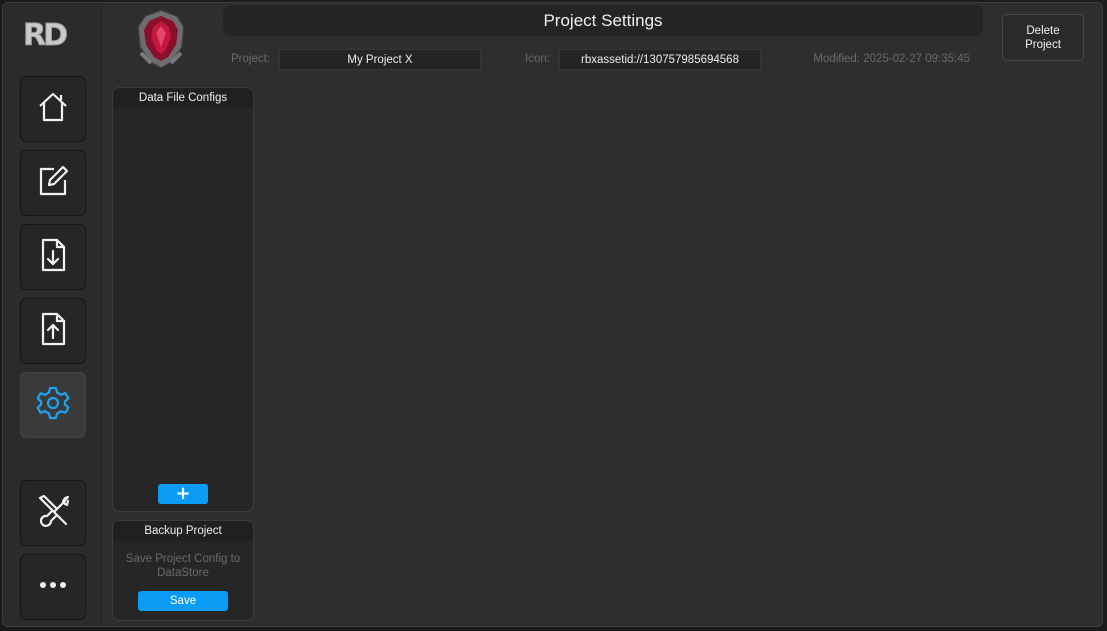 The height and width of the screenshot is (631, 1107). I want to click on download-file-icon, so click(53, 257).